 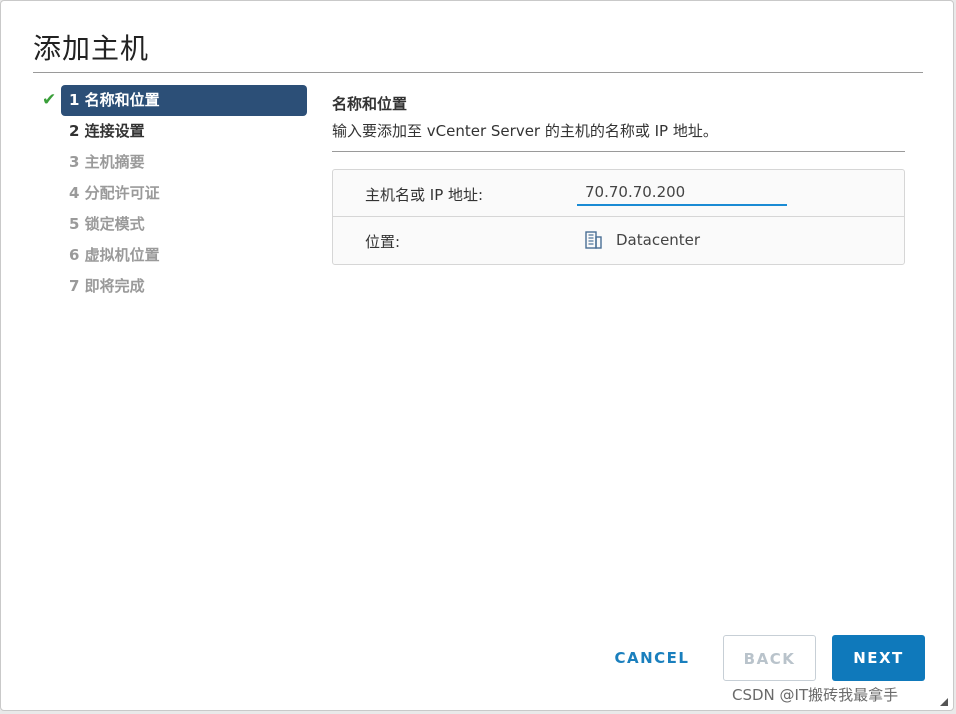 What do you see at coordinates (682, 193) in the screenshot?
I see `host-name-input` at bounding box center [682, 193].